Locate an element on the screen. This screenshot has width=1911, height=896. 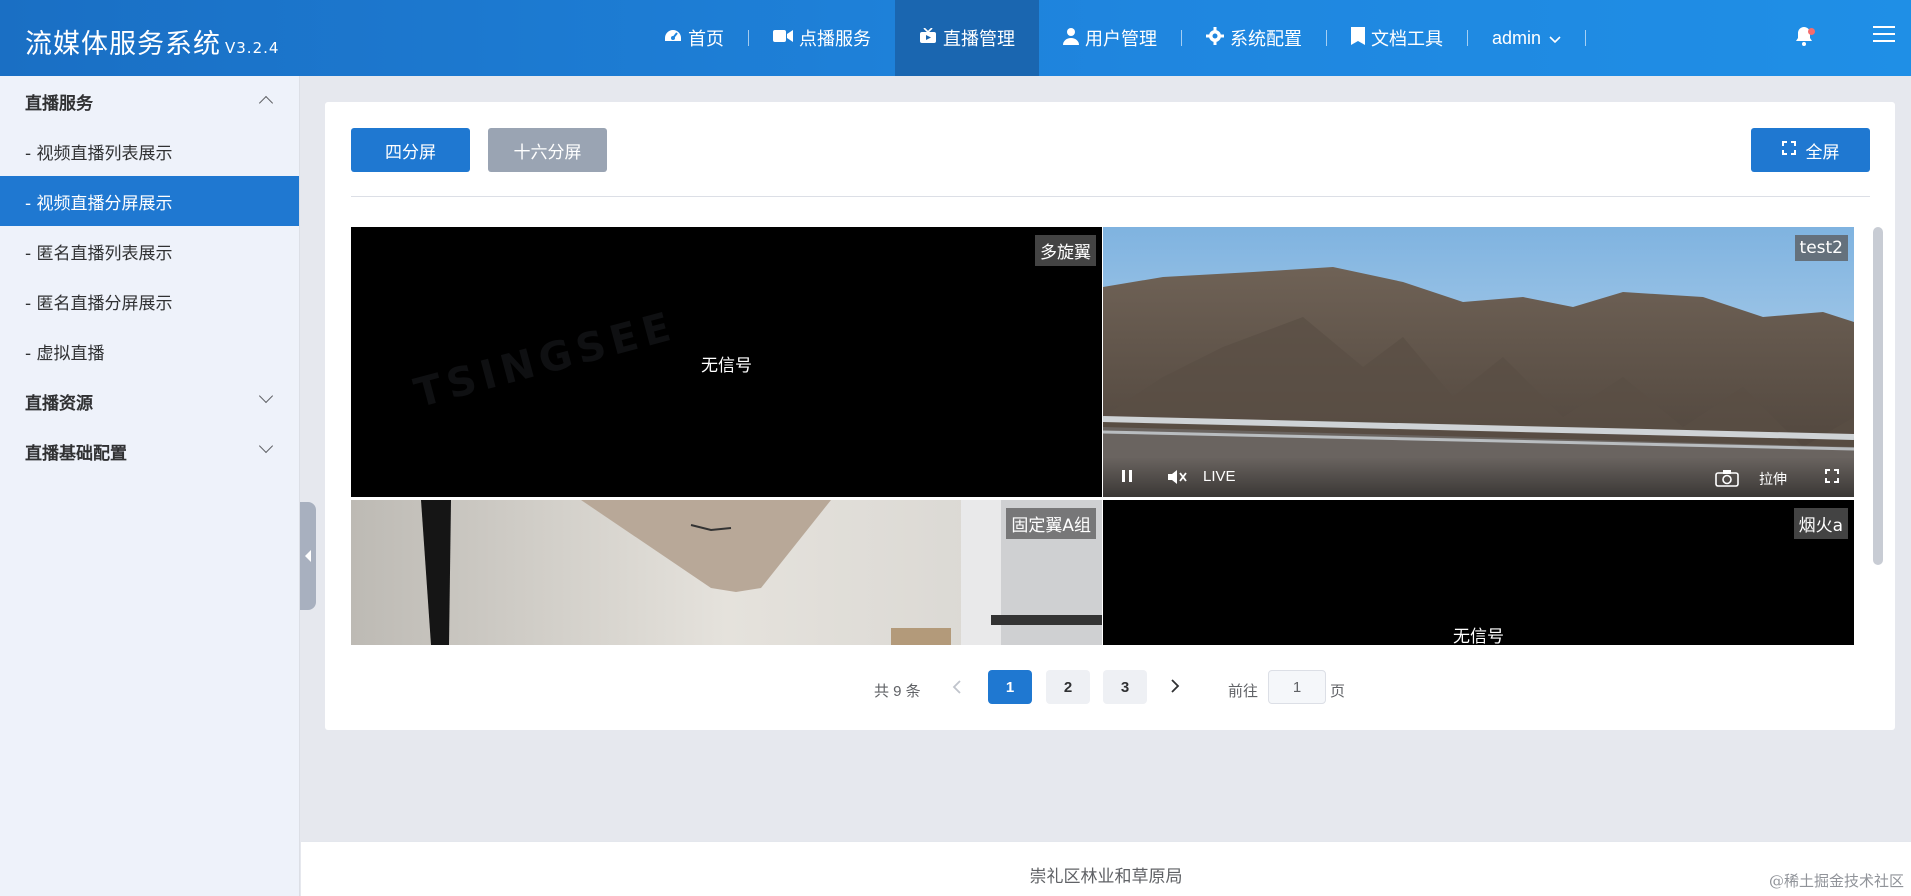
player-controls: LIVE 拉伸 is located at coordinates (1478, 477).